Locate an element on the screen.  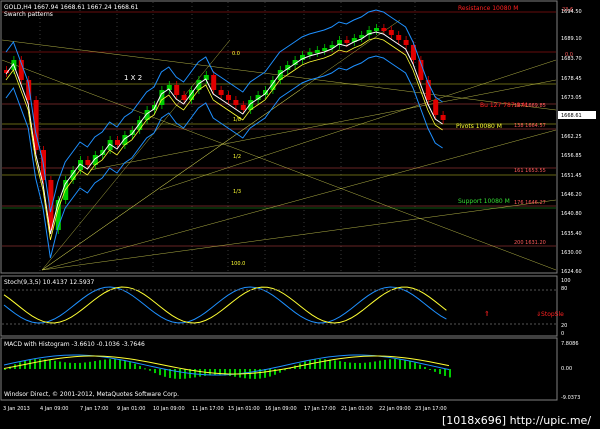
time-tick: 15 Jan 01:00 is located at coordinates (244, 409).